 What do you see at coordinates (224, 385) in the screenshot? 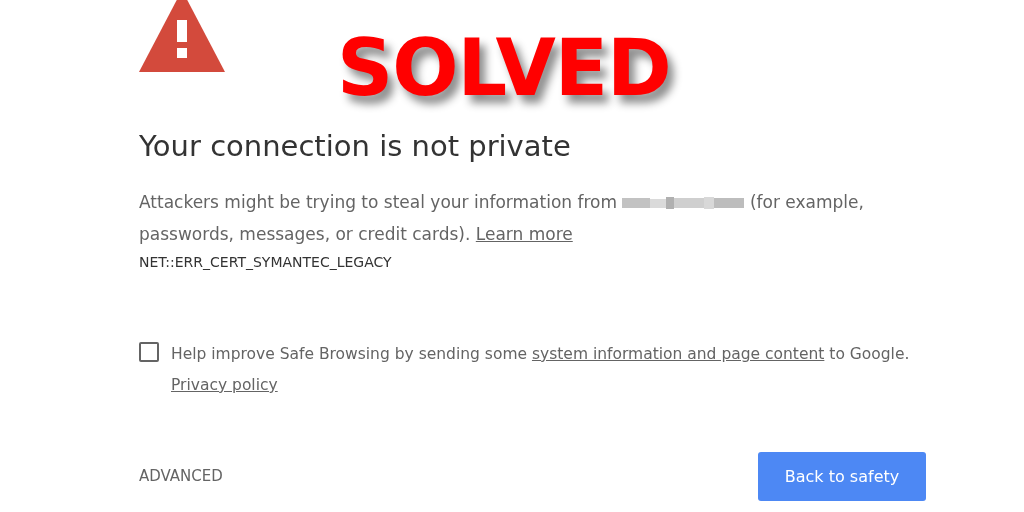
I see `privacy-policy-link: Privacy policy` at bounding box center [224, 385].